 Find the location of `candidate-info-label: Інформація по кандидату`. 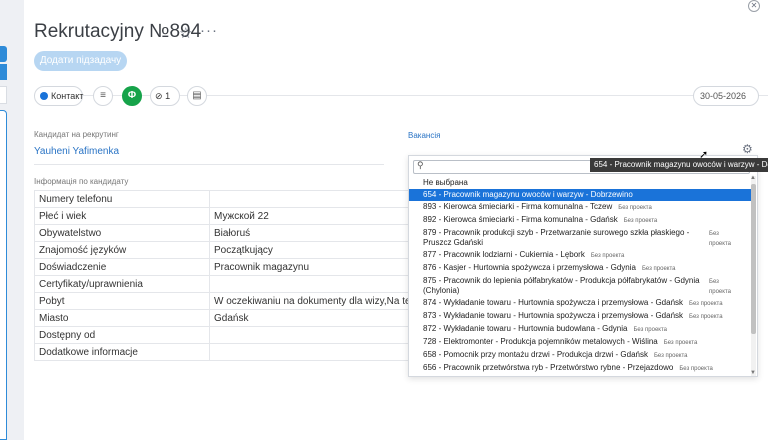

candidate-info-label: Інформація по кандидату is located at coordinates (81, 181).